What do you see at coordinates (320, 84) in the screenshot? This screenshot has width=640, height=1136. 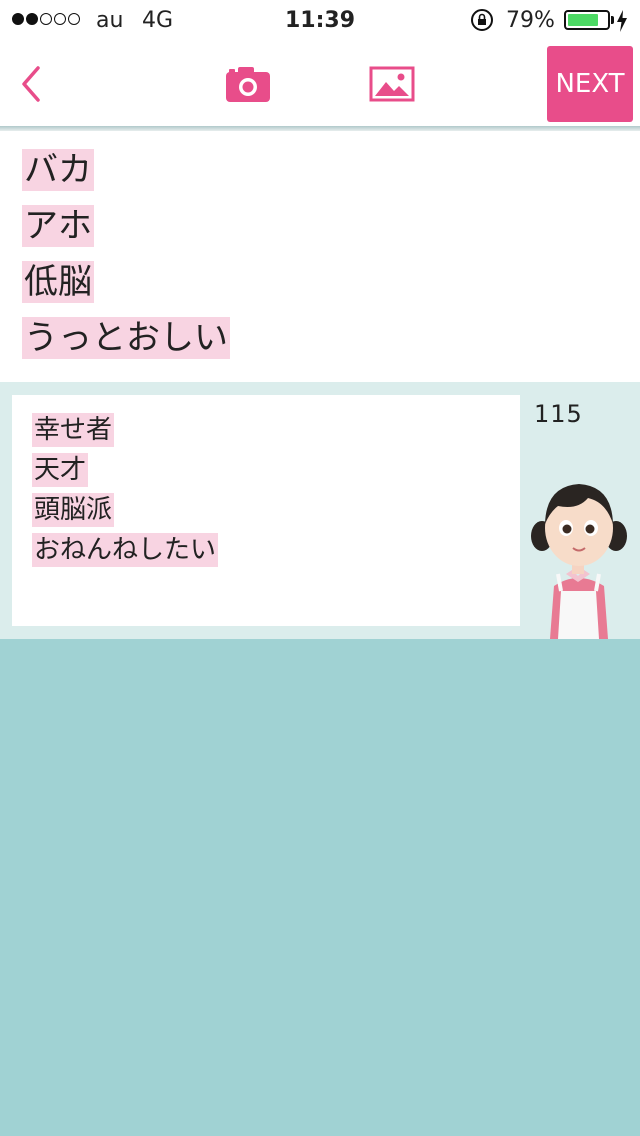 I see `toolbar: NEXT` at bounding box center [320, 84].